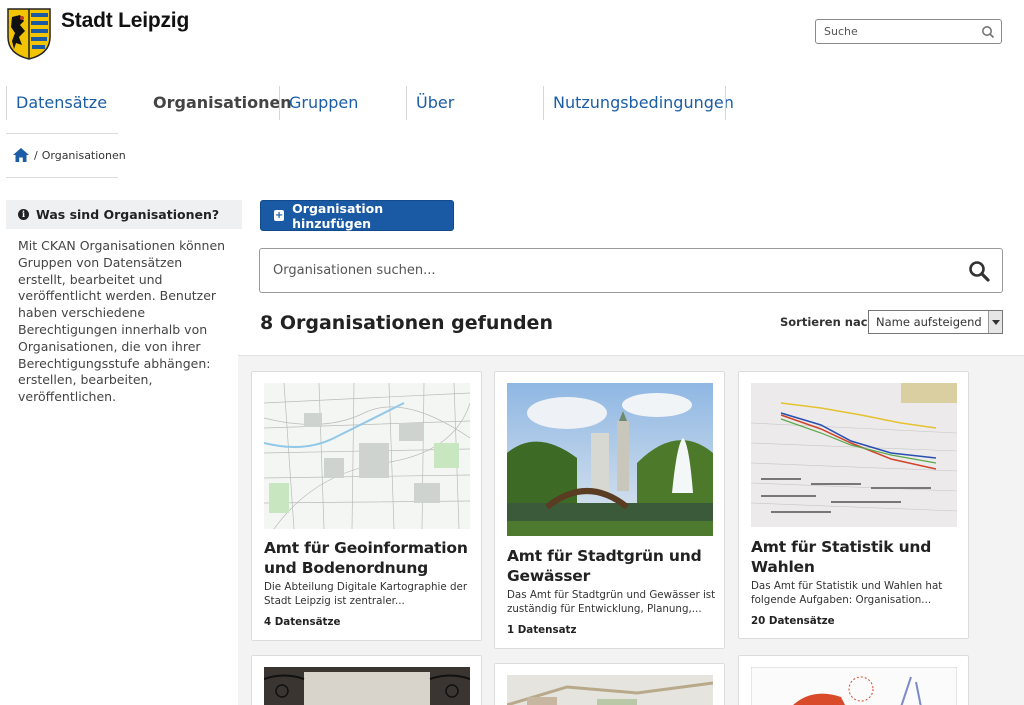 The height and width of the screenshot is (705, 1024). Describe the element at coordinates (600, 270) in the screenshot. I see `organisation-search-input` at that location.